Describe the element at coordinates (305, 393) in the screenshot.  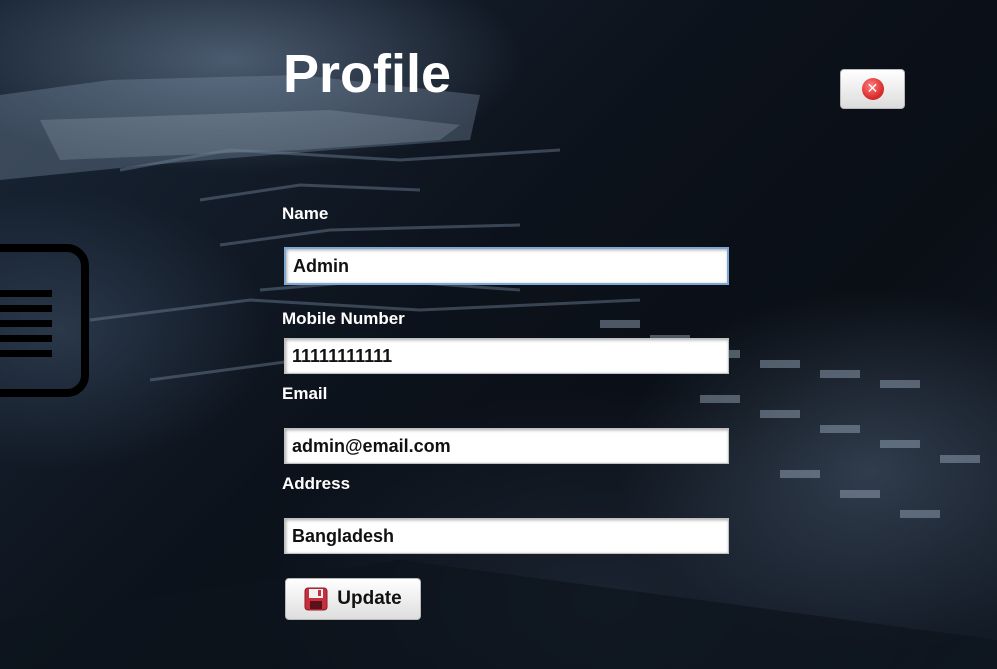
I see `email-label: Email` at that location.